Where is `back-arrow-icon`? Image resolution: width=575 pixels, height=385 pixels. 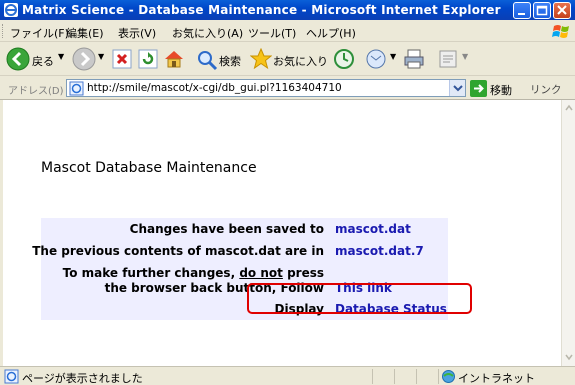 back-arrow-icon is located at coordinates (18, 59).